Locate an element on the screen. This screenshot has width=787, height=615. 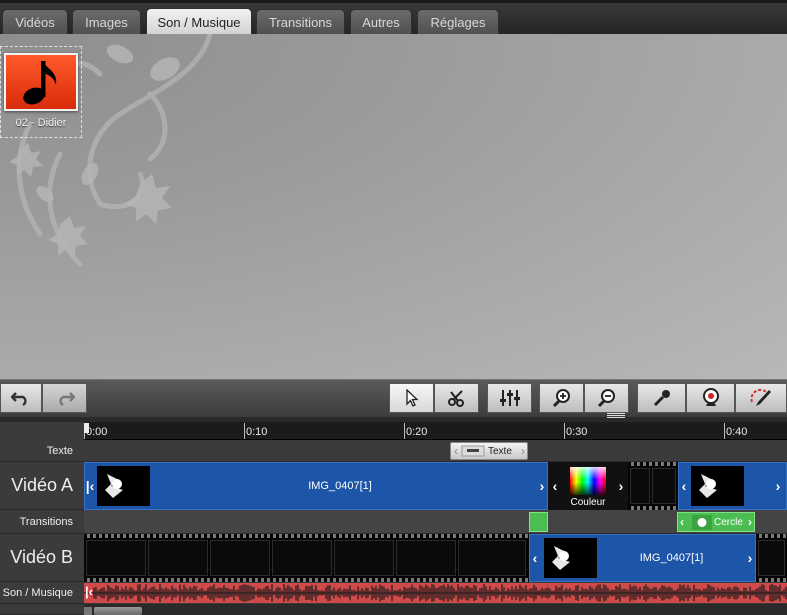
audio-mixer-button is located at coordinates (509, 398).